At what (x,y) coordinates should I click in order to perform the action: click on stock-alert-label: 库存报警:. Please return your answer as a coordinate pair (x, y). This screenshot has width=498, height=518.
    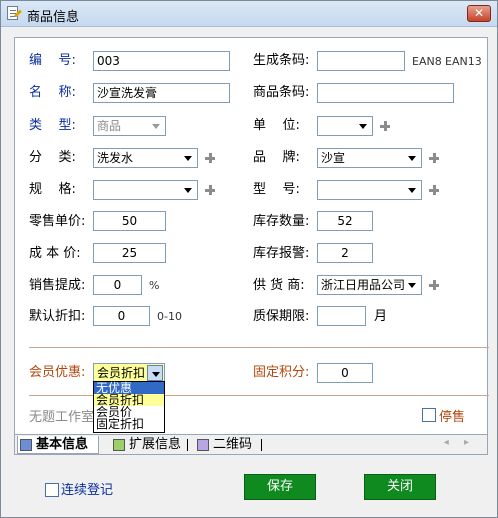
    Looking at the image, I should click on (281, 253).